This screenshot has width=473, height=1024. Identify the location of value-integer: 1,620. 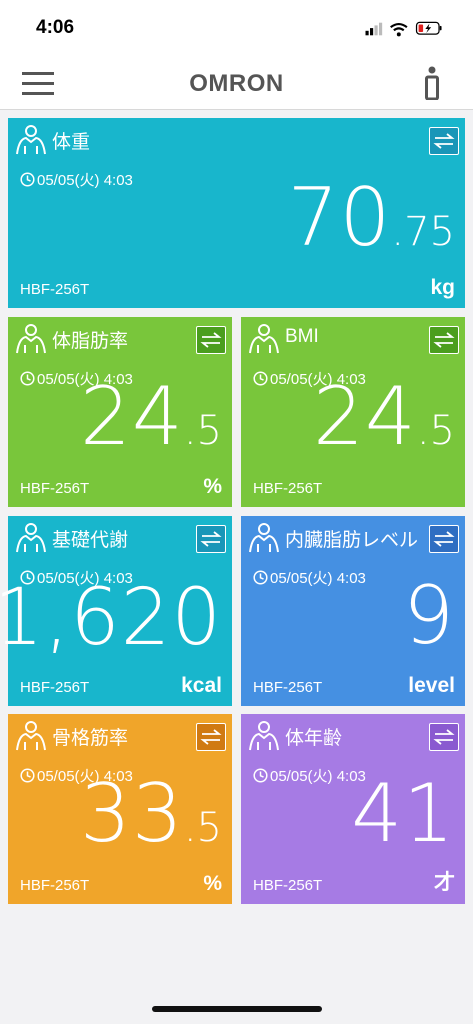
(111, 618).